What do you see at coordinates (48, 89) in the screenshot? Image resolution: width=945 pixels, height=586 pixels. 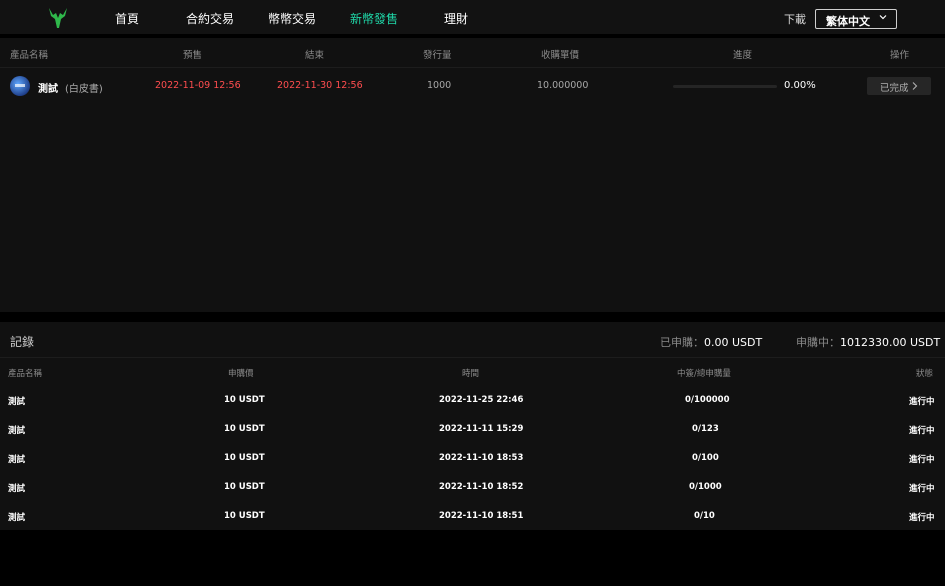 I see `product-name: 測試` at bounding box center [48, 89].